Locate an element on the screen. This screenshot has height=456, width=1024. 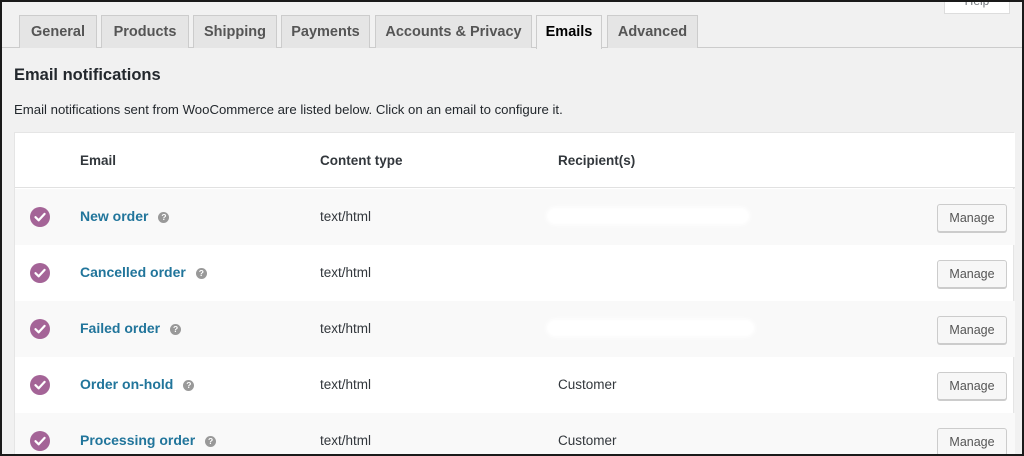
email-link-processing-order: Processing order? is located at coordinates (148, 440).